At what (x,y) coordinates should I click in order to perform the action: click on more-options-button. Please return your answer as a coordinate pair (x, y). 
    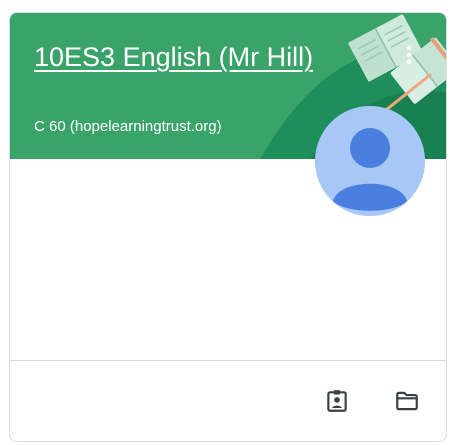
    Looking at the image, I should click on (409, 55).